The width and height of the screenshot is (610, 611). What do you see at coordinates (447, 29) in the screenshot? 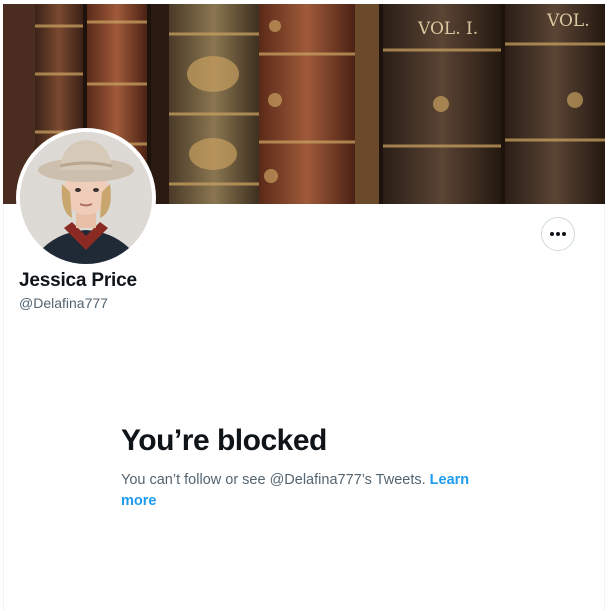
I see `banner-book-title: VOL. I.` at bounding box center [447, 29].